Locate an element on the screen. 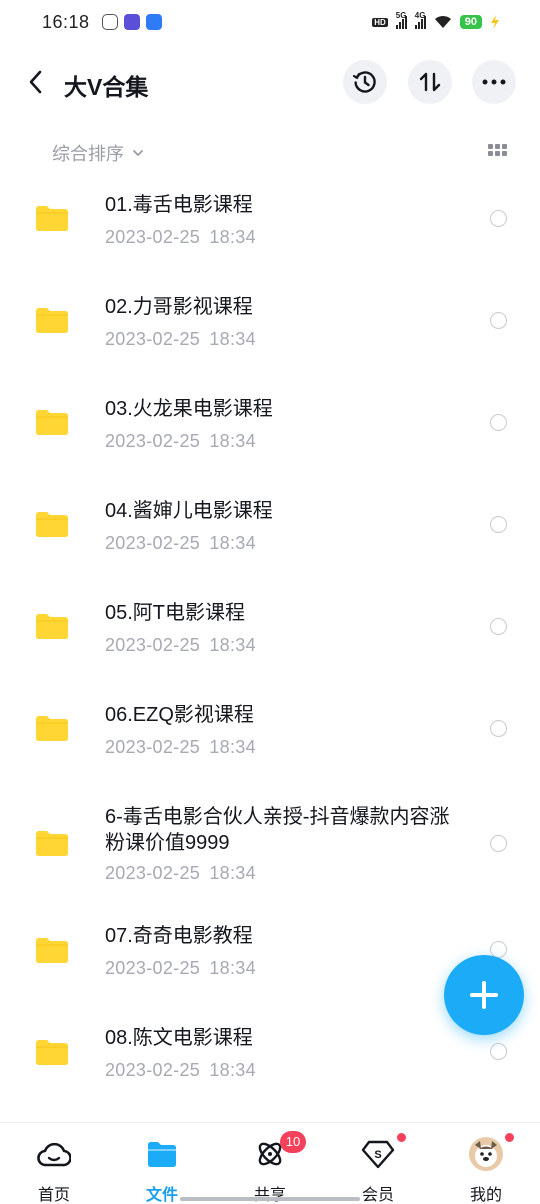 The height and width of the screenshot is (1204, 540). avatar-icon is located at coordinates (486, 1154).